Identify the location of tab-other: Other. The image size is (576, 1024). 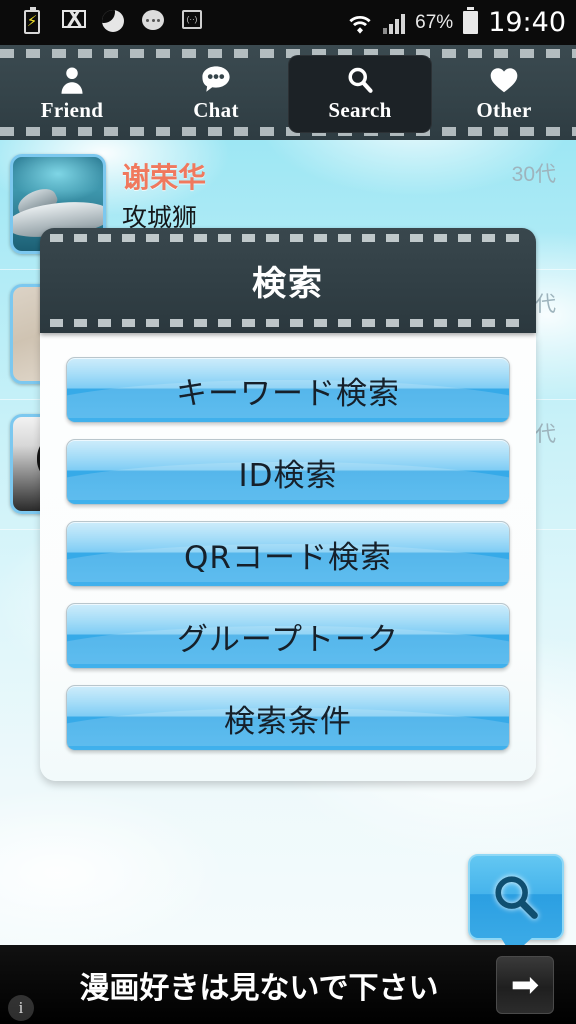
(504, 94).